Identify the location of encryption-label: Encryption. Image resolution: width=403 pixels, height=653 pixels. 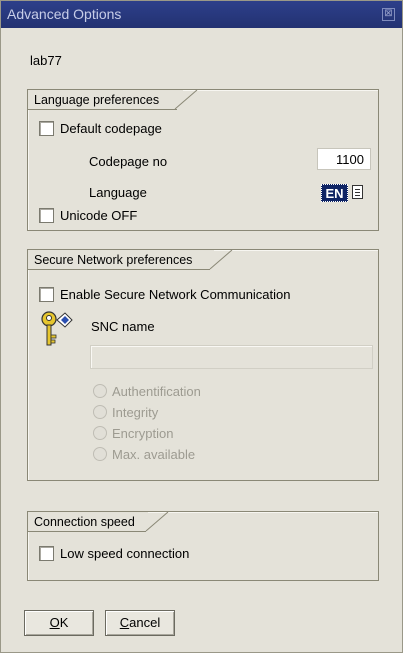
(143, 433).